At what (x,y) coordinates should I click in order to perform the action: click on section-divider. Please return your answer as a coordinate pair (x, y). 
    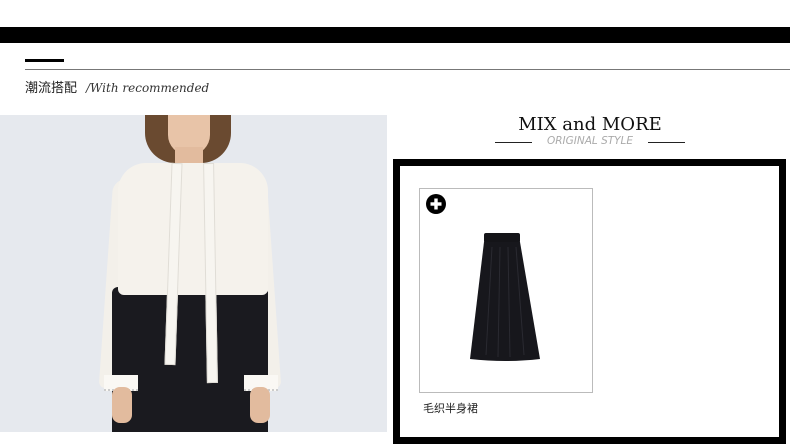
    Looking at the image, I should click on (407, 69).